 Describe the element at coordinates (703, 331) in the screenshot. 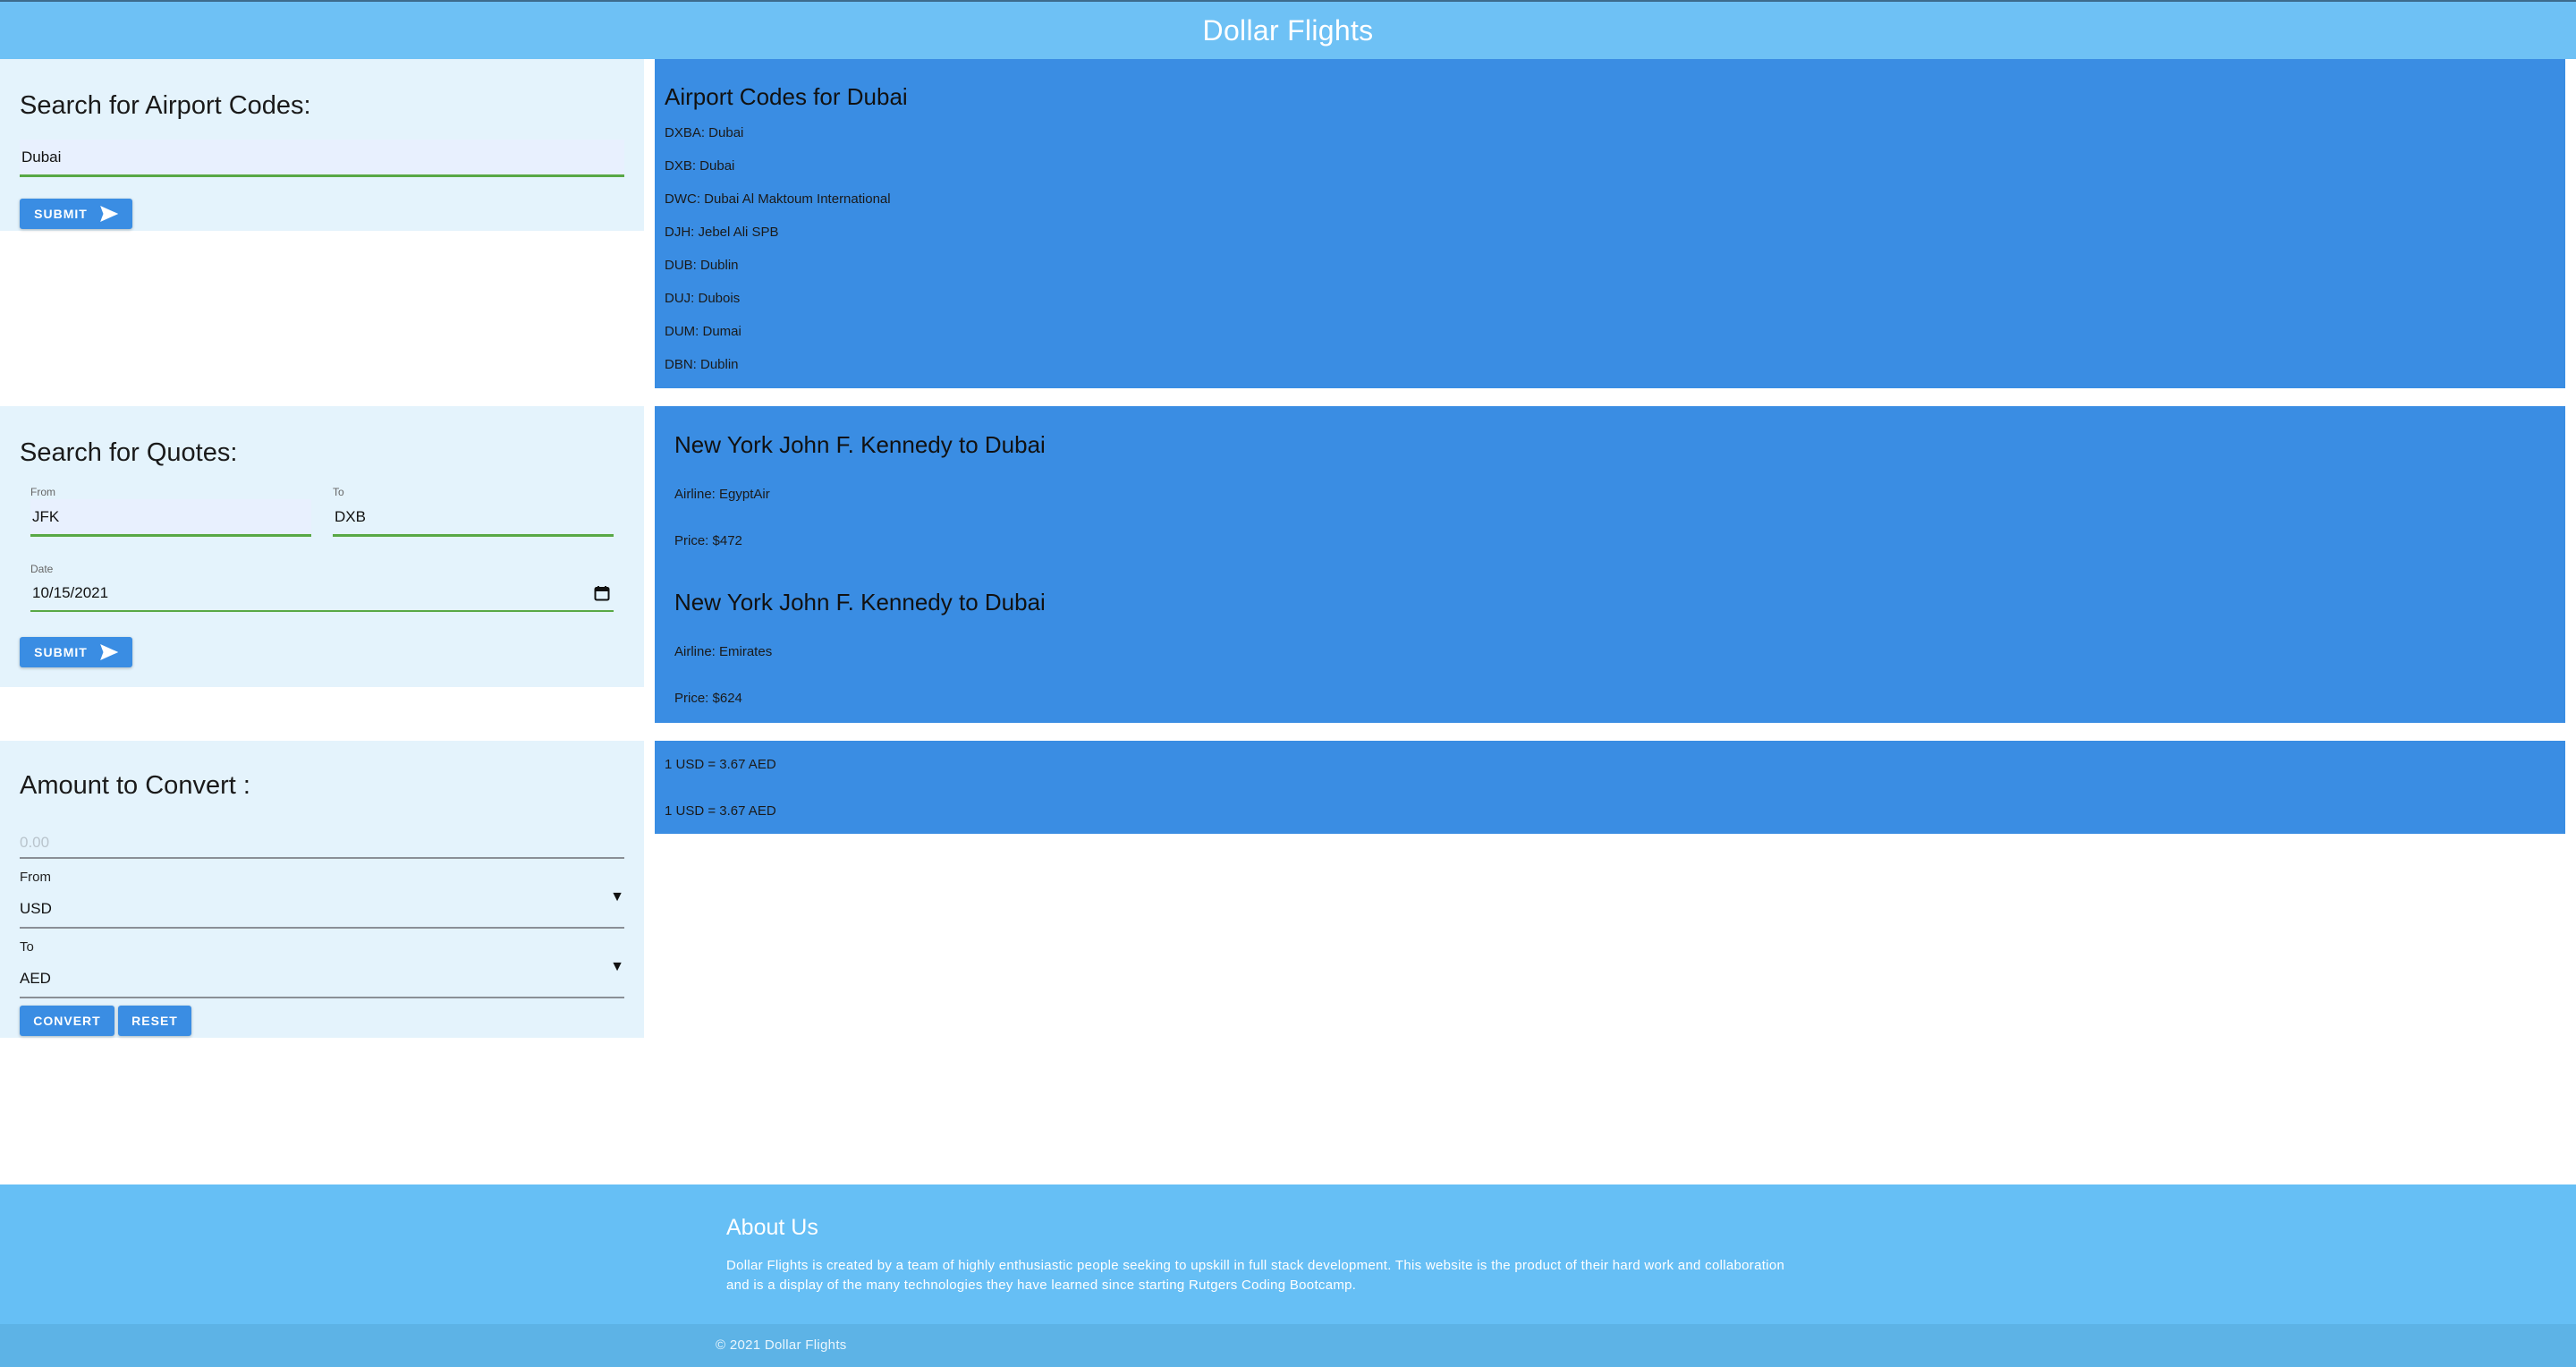

I see `airport-code-item: DUM: Dumai` at that location.